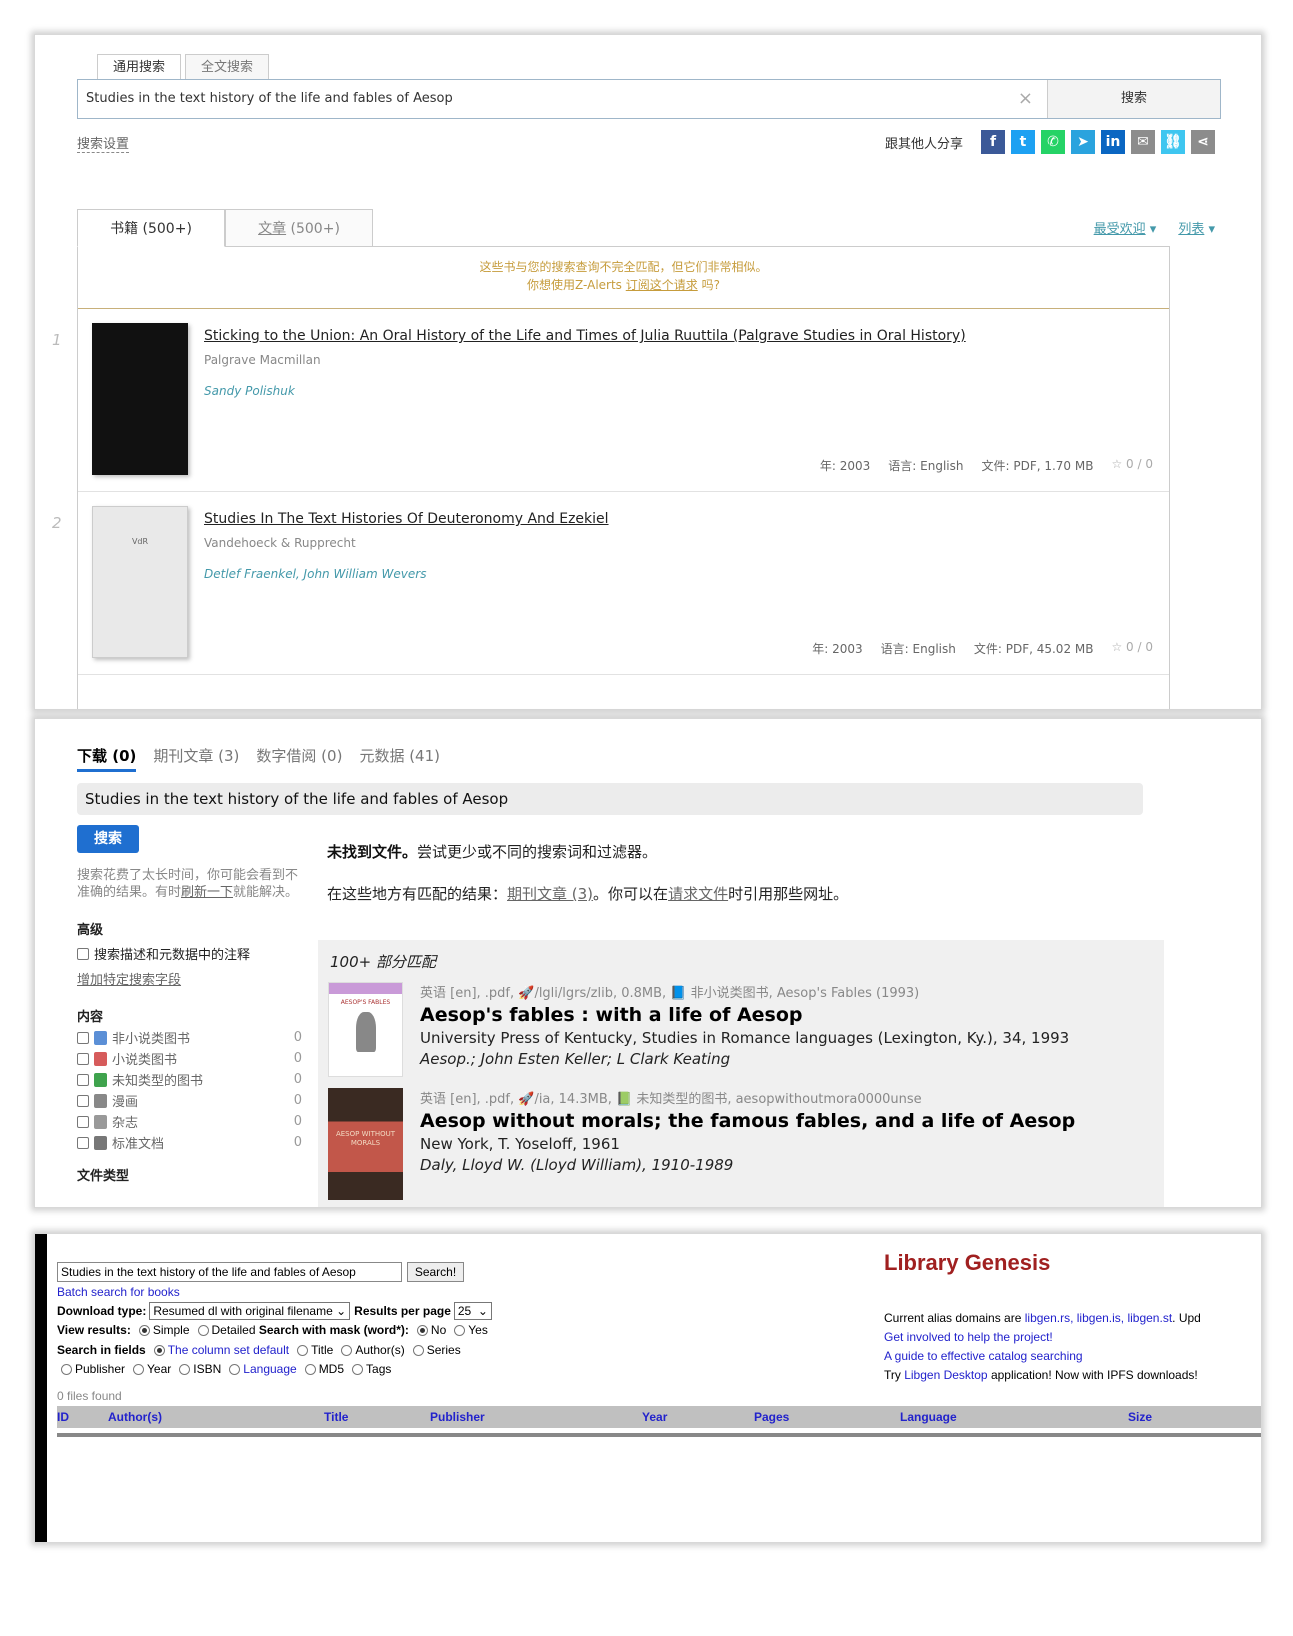  What do you see at coordinates (189, 1143) in the screenshot?
I see `content-category-item: 标准文档 0` at bounding box center [189, 1143].